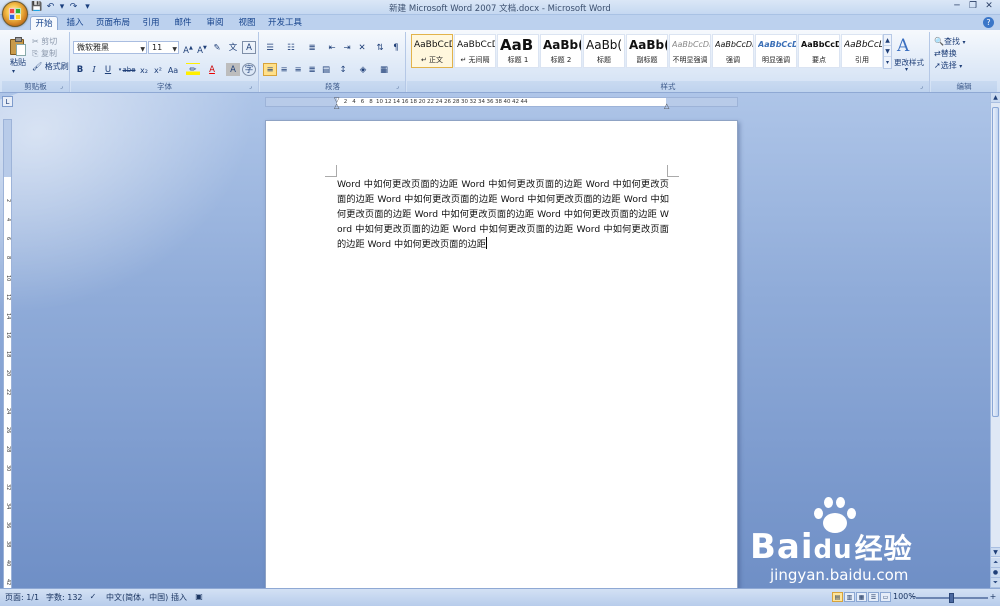  Describe the element at coordinates (15, 14) in the screenshot. I see `office-button` at that location.